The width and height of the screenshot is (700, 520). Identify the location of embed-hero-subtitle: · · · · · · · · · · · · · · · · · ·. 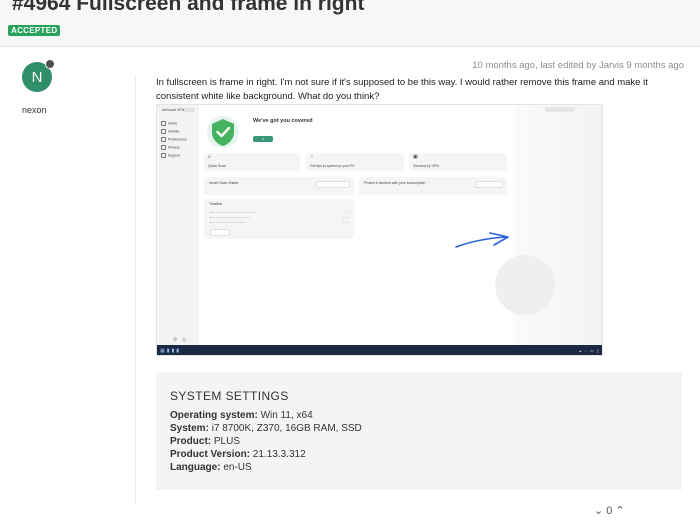
(269, 128).